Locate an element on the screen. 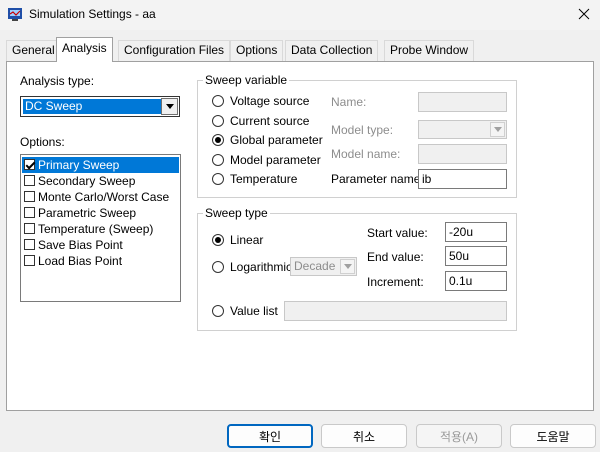 The image size is (600, 452). log-scale-value: Decade is located at coordinates (315, 266).